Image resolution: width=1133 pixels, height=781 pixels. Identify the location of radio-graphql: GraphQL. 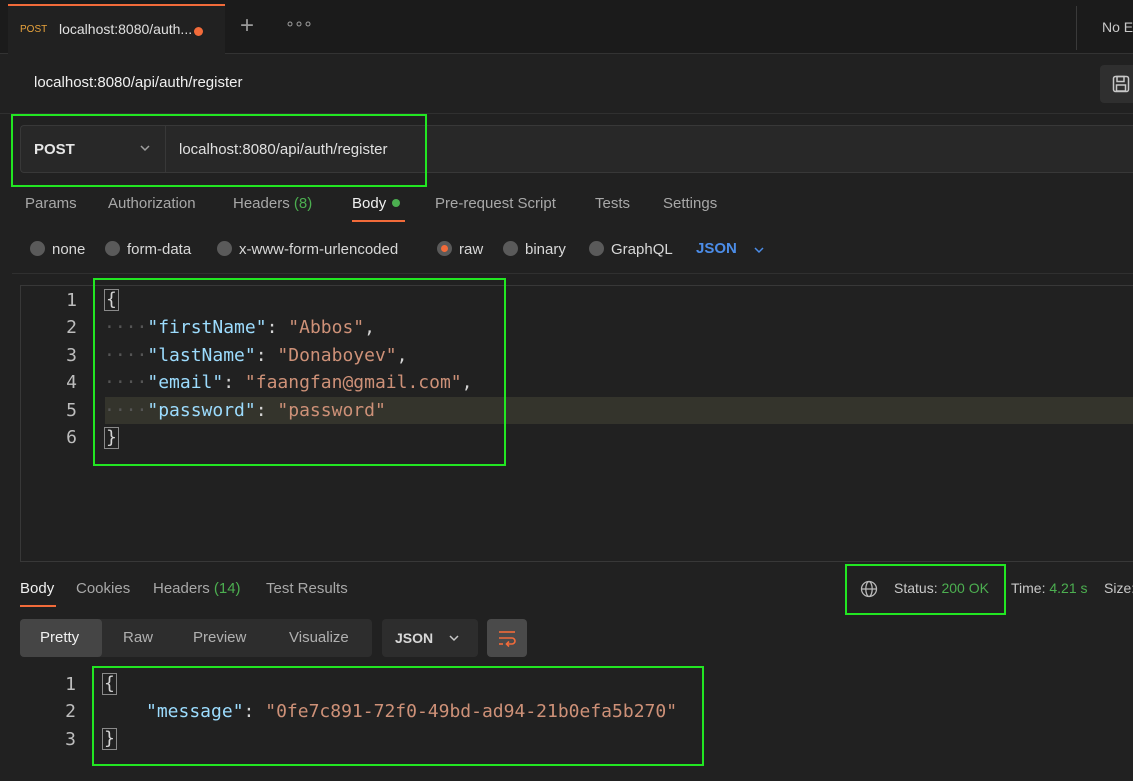
(631, 249).